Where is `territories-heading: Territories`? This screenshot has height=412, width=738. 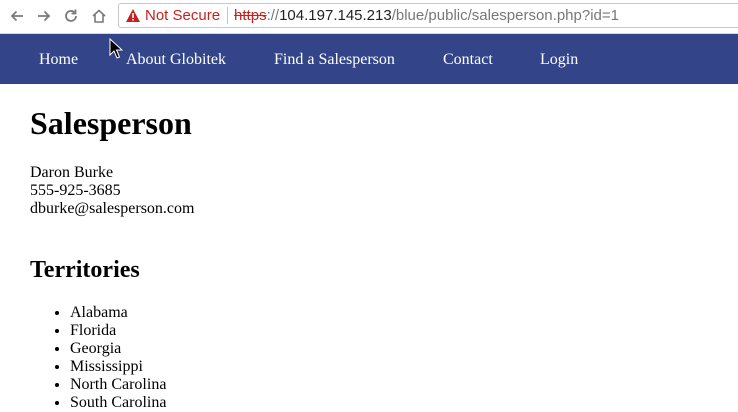 territories-heading: Territories is located at coordinates (85, 270).